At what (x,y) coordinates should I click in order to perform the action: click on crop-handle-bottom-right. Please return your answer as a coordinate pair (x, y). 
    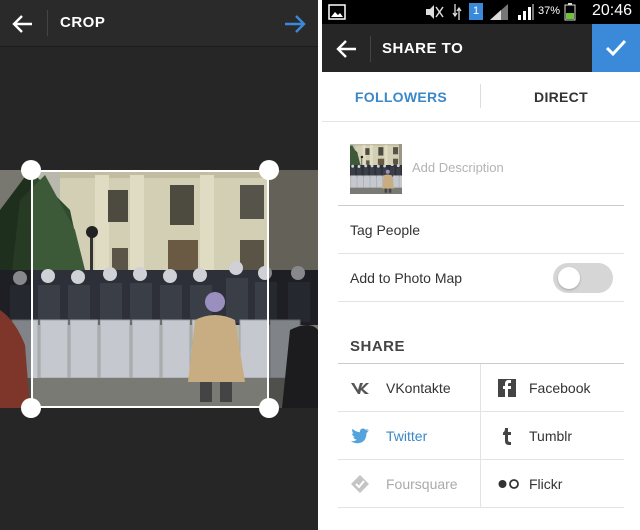
    Looking at the image, I should click on (269, 408).